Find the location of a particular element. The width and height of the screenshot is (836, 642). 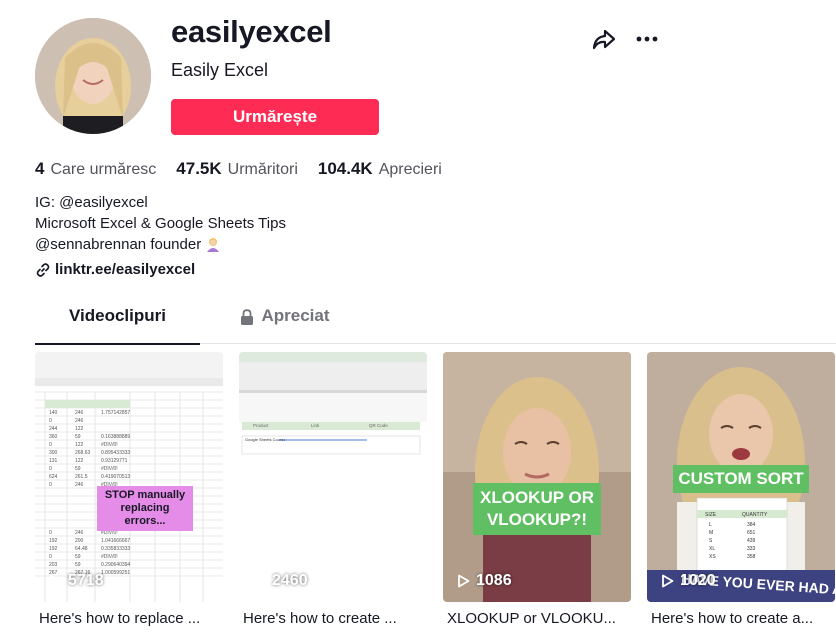

svg-text: 131 is located at coordinates (53, 461).